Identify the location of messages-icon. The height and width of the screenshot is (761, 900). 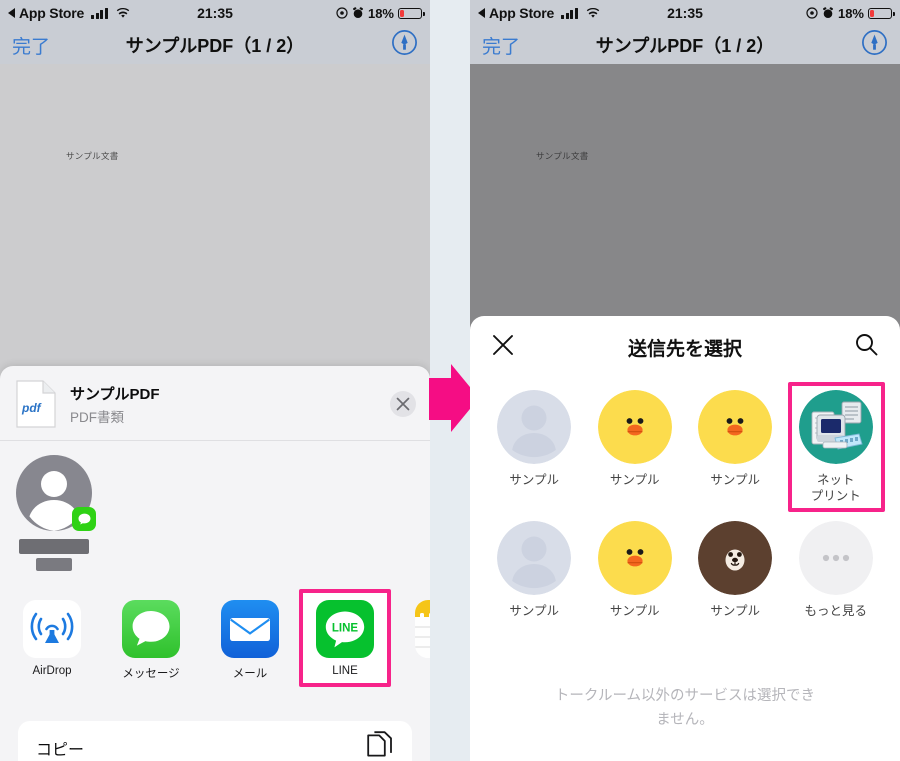
(151, 629).